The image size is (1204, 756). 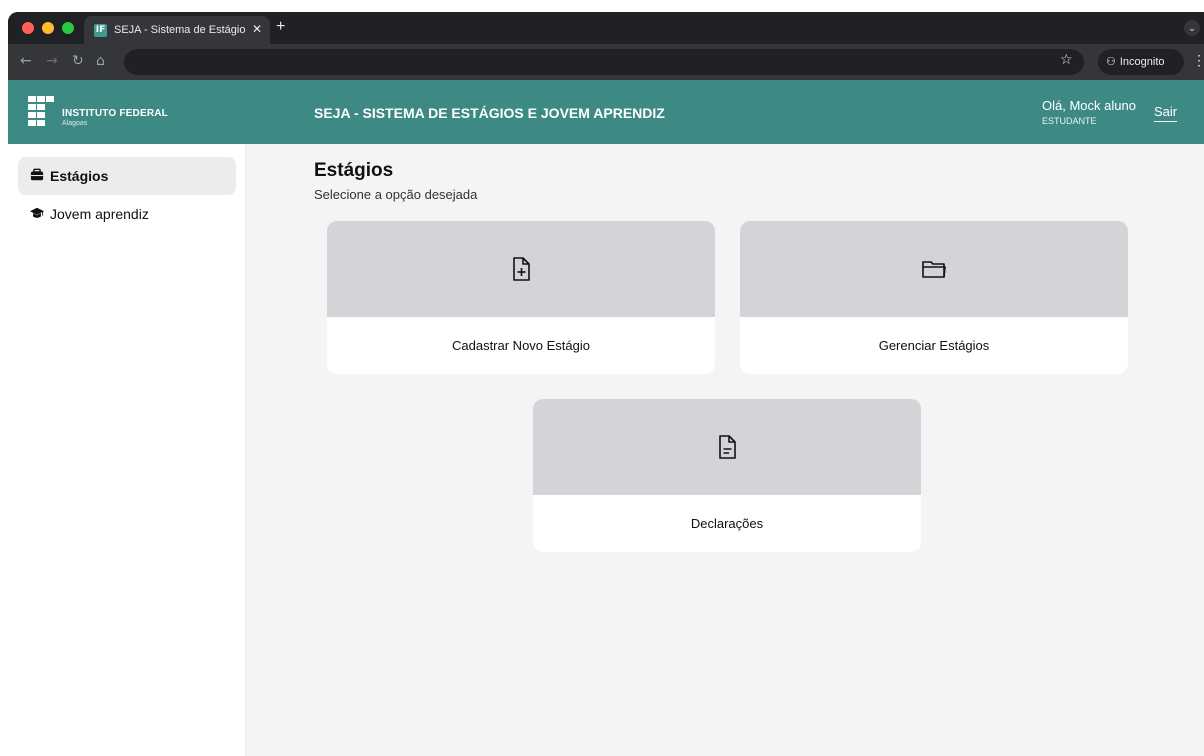 What do you see at coordinates (100, 30) in the screenshot?
I see `favicon-icon: IF` at bounding box center [100, 30].